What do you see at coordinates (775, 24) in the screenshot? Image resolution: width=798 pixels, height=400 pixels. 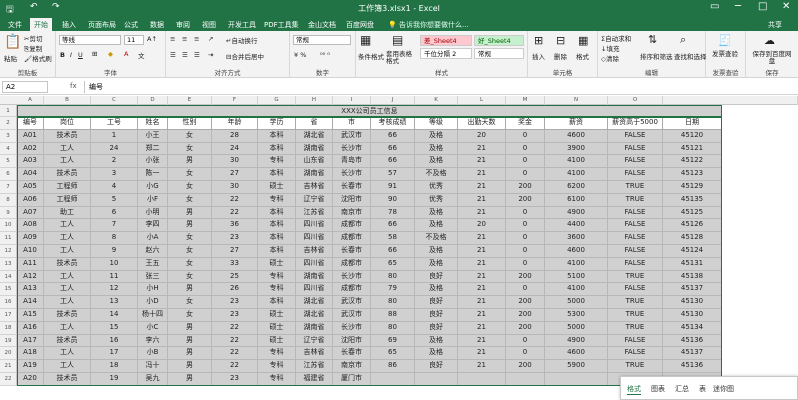 I see `share-button: 共享` at bounding box center [775, 24].